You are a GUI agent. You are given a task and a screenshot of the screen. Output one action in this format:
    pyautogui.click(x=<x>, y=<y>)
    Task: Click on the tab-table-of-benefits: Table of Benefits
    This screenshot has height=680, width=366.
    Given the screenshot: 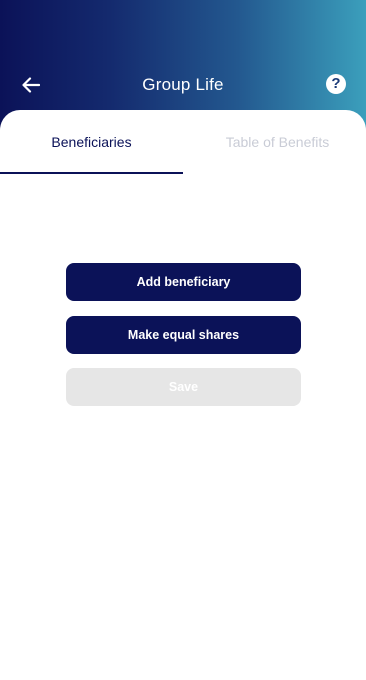 What is the action you would take?
    pyautogui.click(x=274, y=142)
    